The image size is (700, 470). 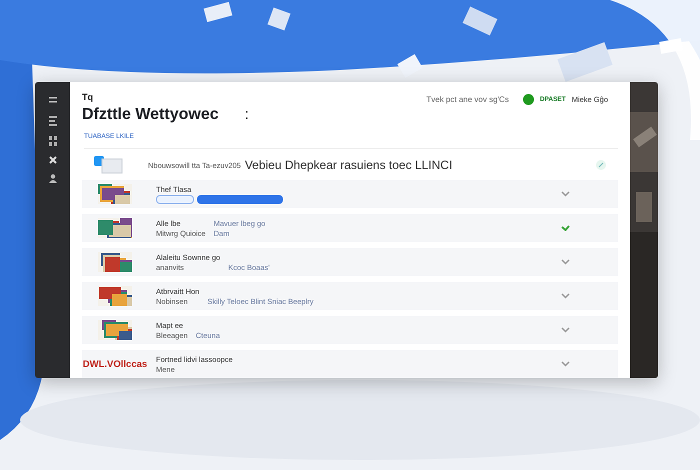 I want to click on page-title: Dfzttle Wettyowec, so click(x=150, y=115).